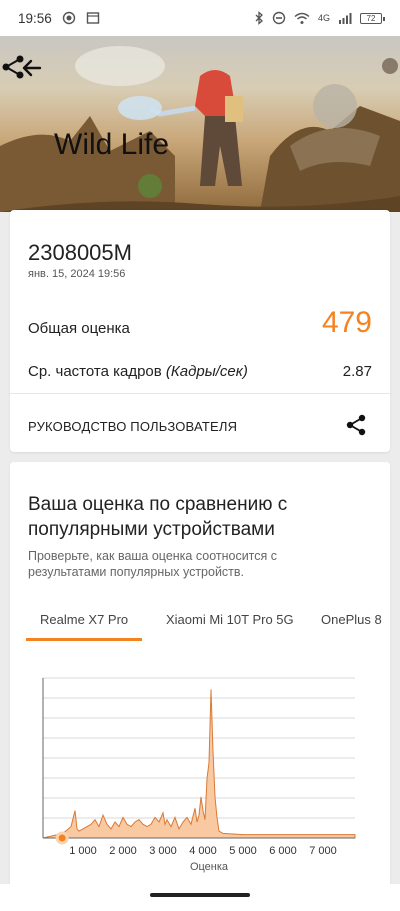 The width and height of the screenshot is (400, 911). Describe the element at coordinates (243, 851) in the screenshot. I see `x-tick-label: 5 000` at that location.